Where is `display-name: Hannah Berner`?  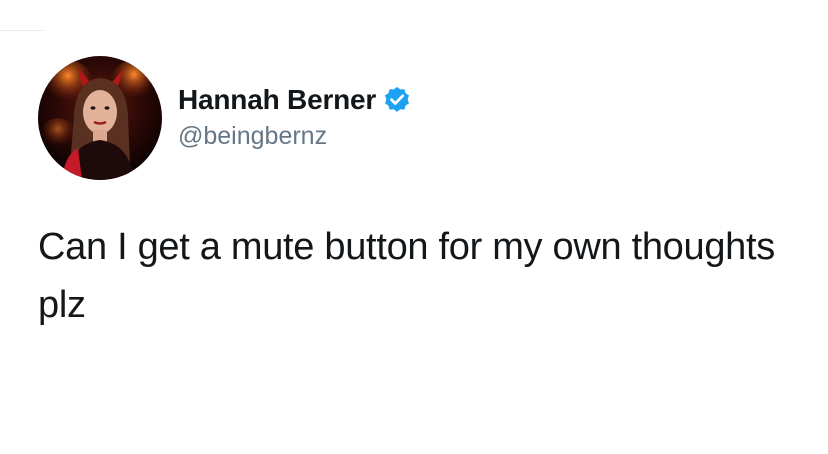 display-name: Hannah Berner is located at coordinates (277, 100).